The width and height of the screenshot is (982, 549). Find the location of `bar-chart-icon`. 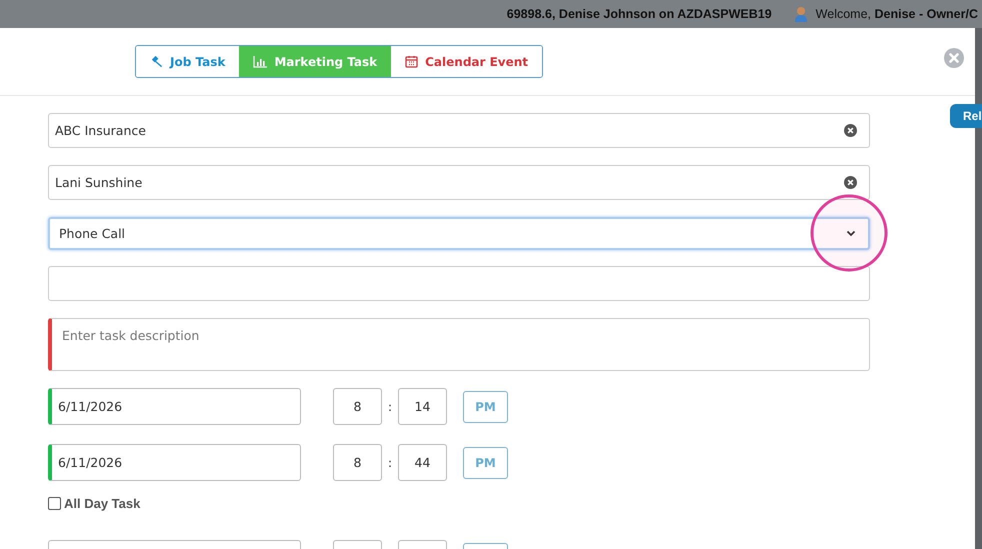

bar-chart-icon is located at coordinates (260, 62).